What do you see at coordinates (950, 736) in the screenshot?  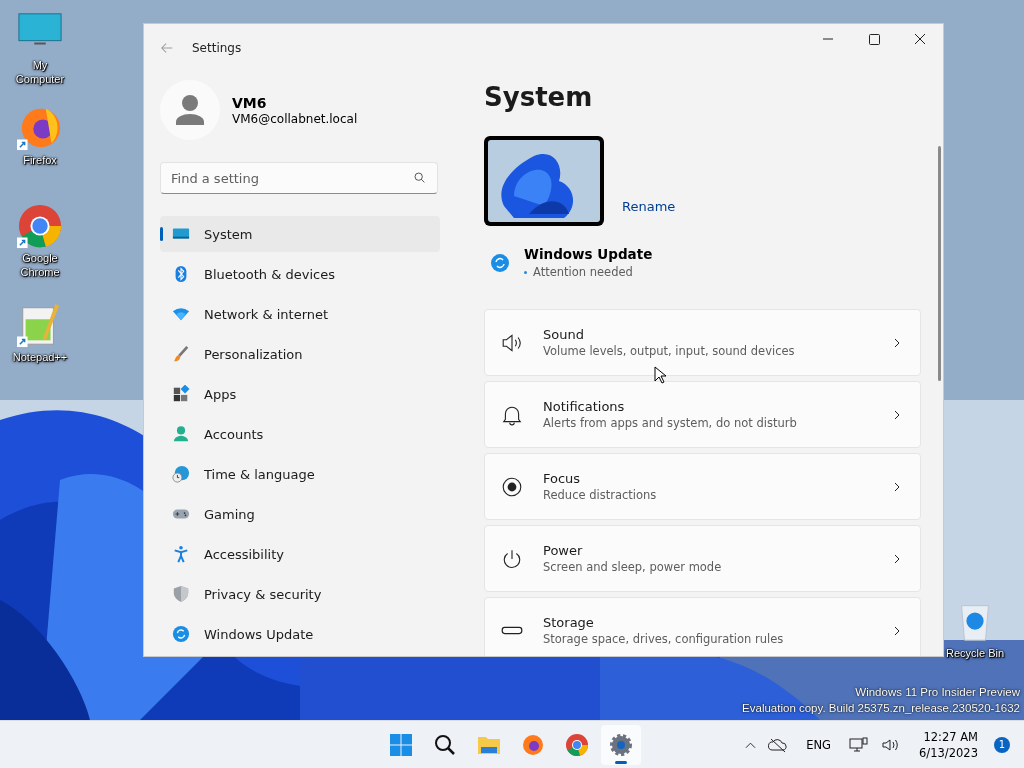 I see `clock-time: 12:27 AM` at bounding box center [950, 736].